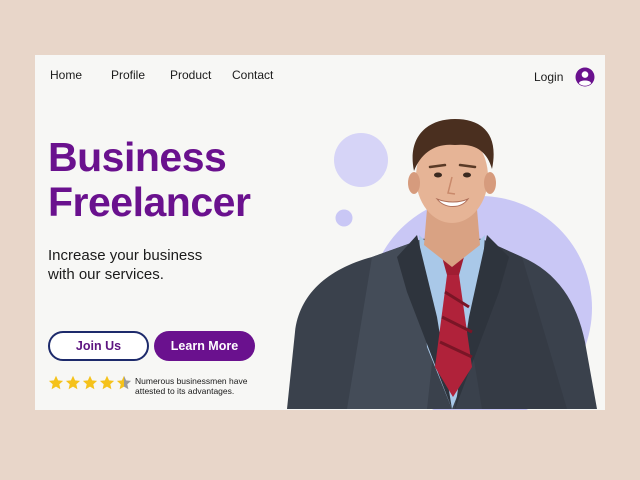 The height and width of the screenshot is (480, 640). I want to click on rating-caption-line2: attested to its advantages., so click(185, 391).